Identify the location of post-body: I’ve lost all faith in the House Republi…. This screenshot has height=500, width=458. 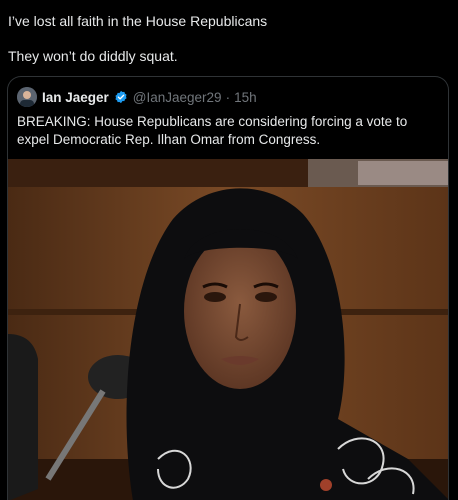
(228, 47).